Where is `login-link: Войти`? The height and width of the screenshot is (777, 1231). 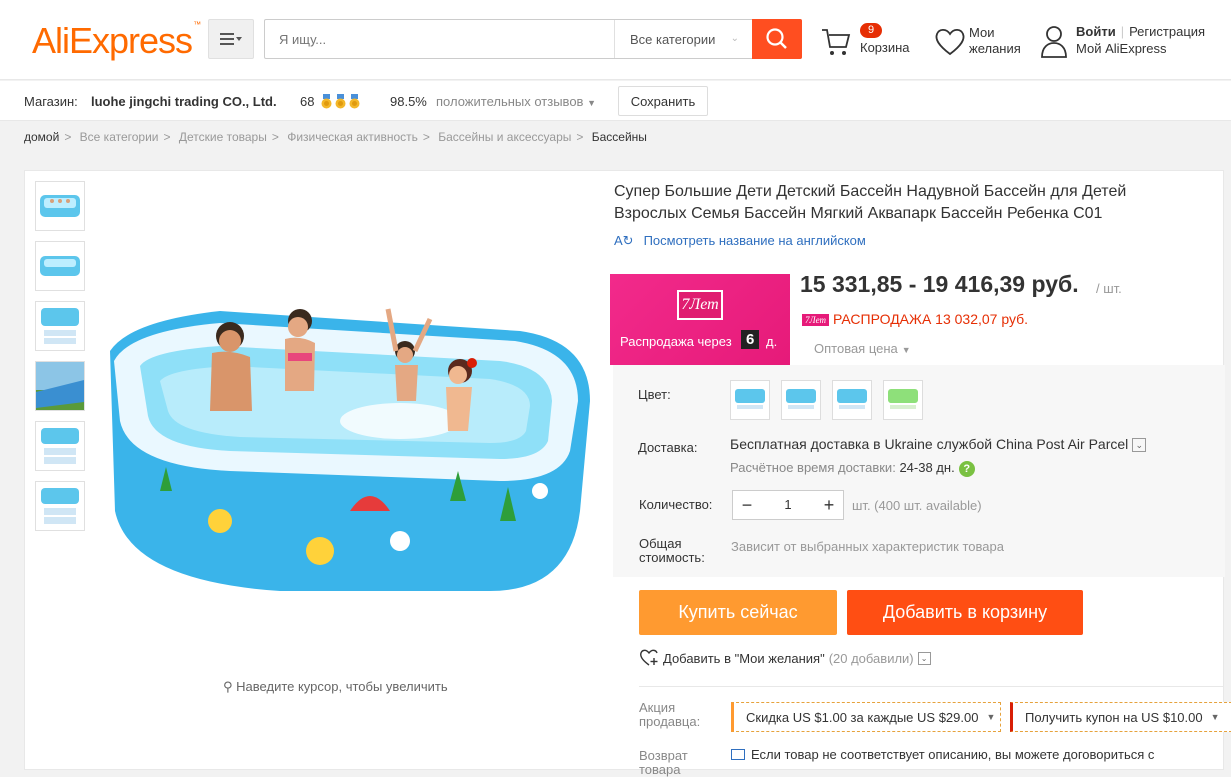 login-link: Войти is located at coordinates (1096, 31).